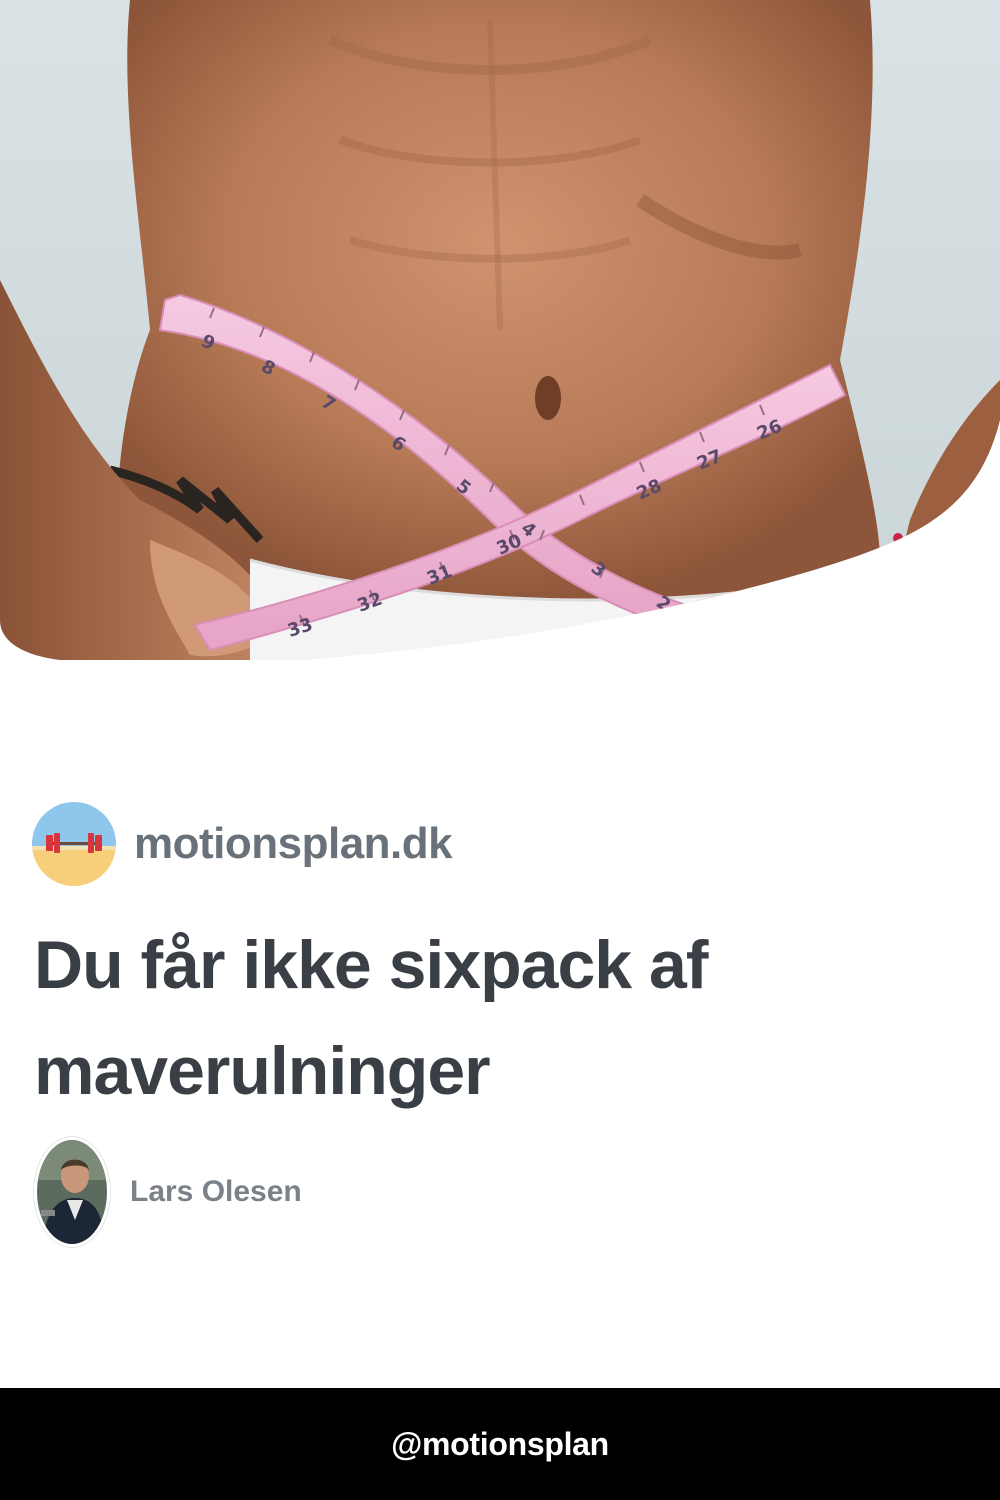  Describe the element at coordinates (371, 965) in the screenshot. I see `title-line-1: Du får ikke sixpack af` at that location.